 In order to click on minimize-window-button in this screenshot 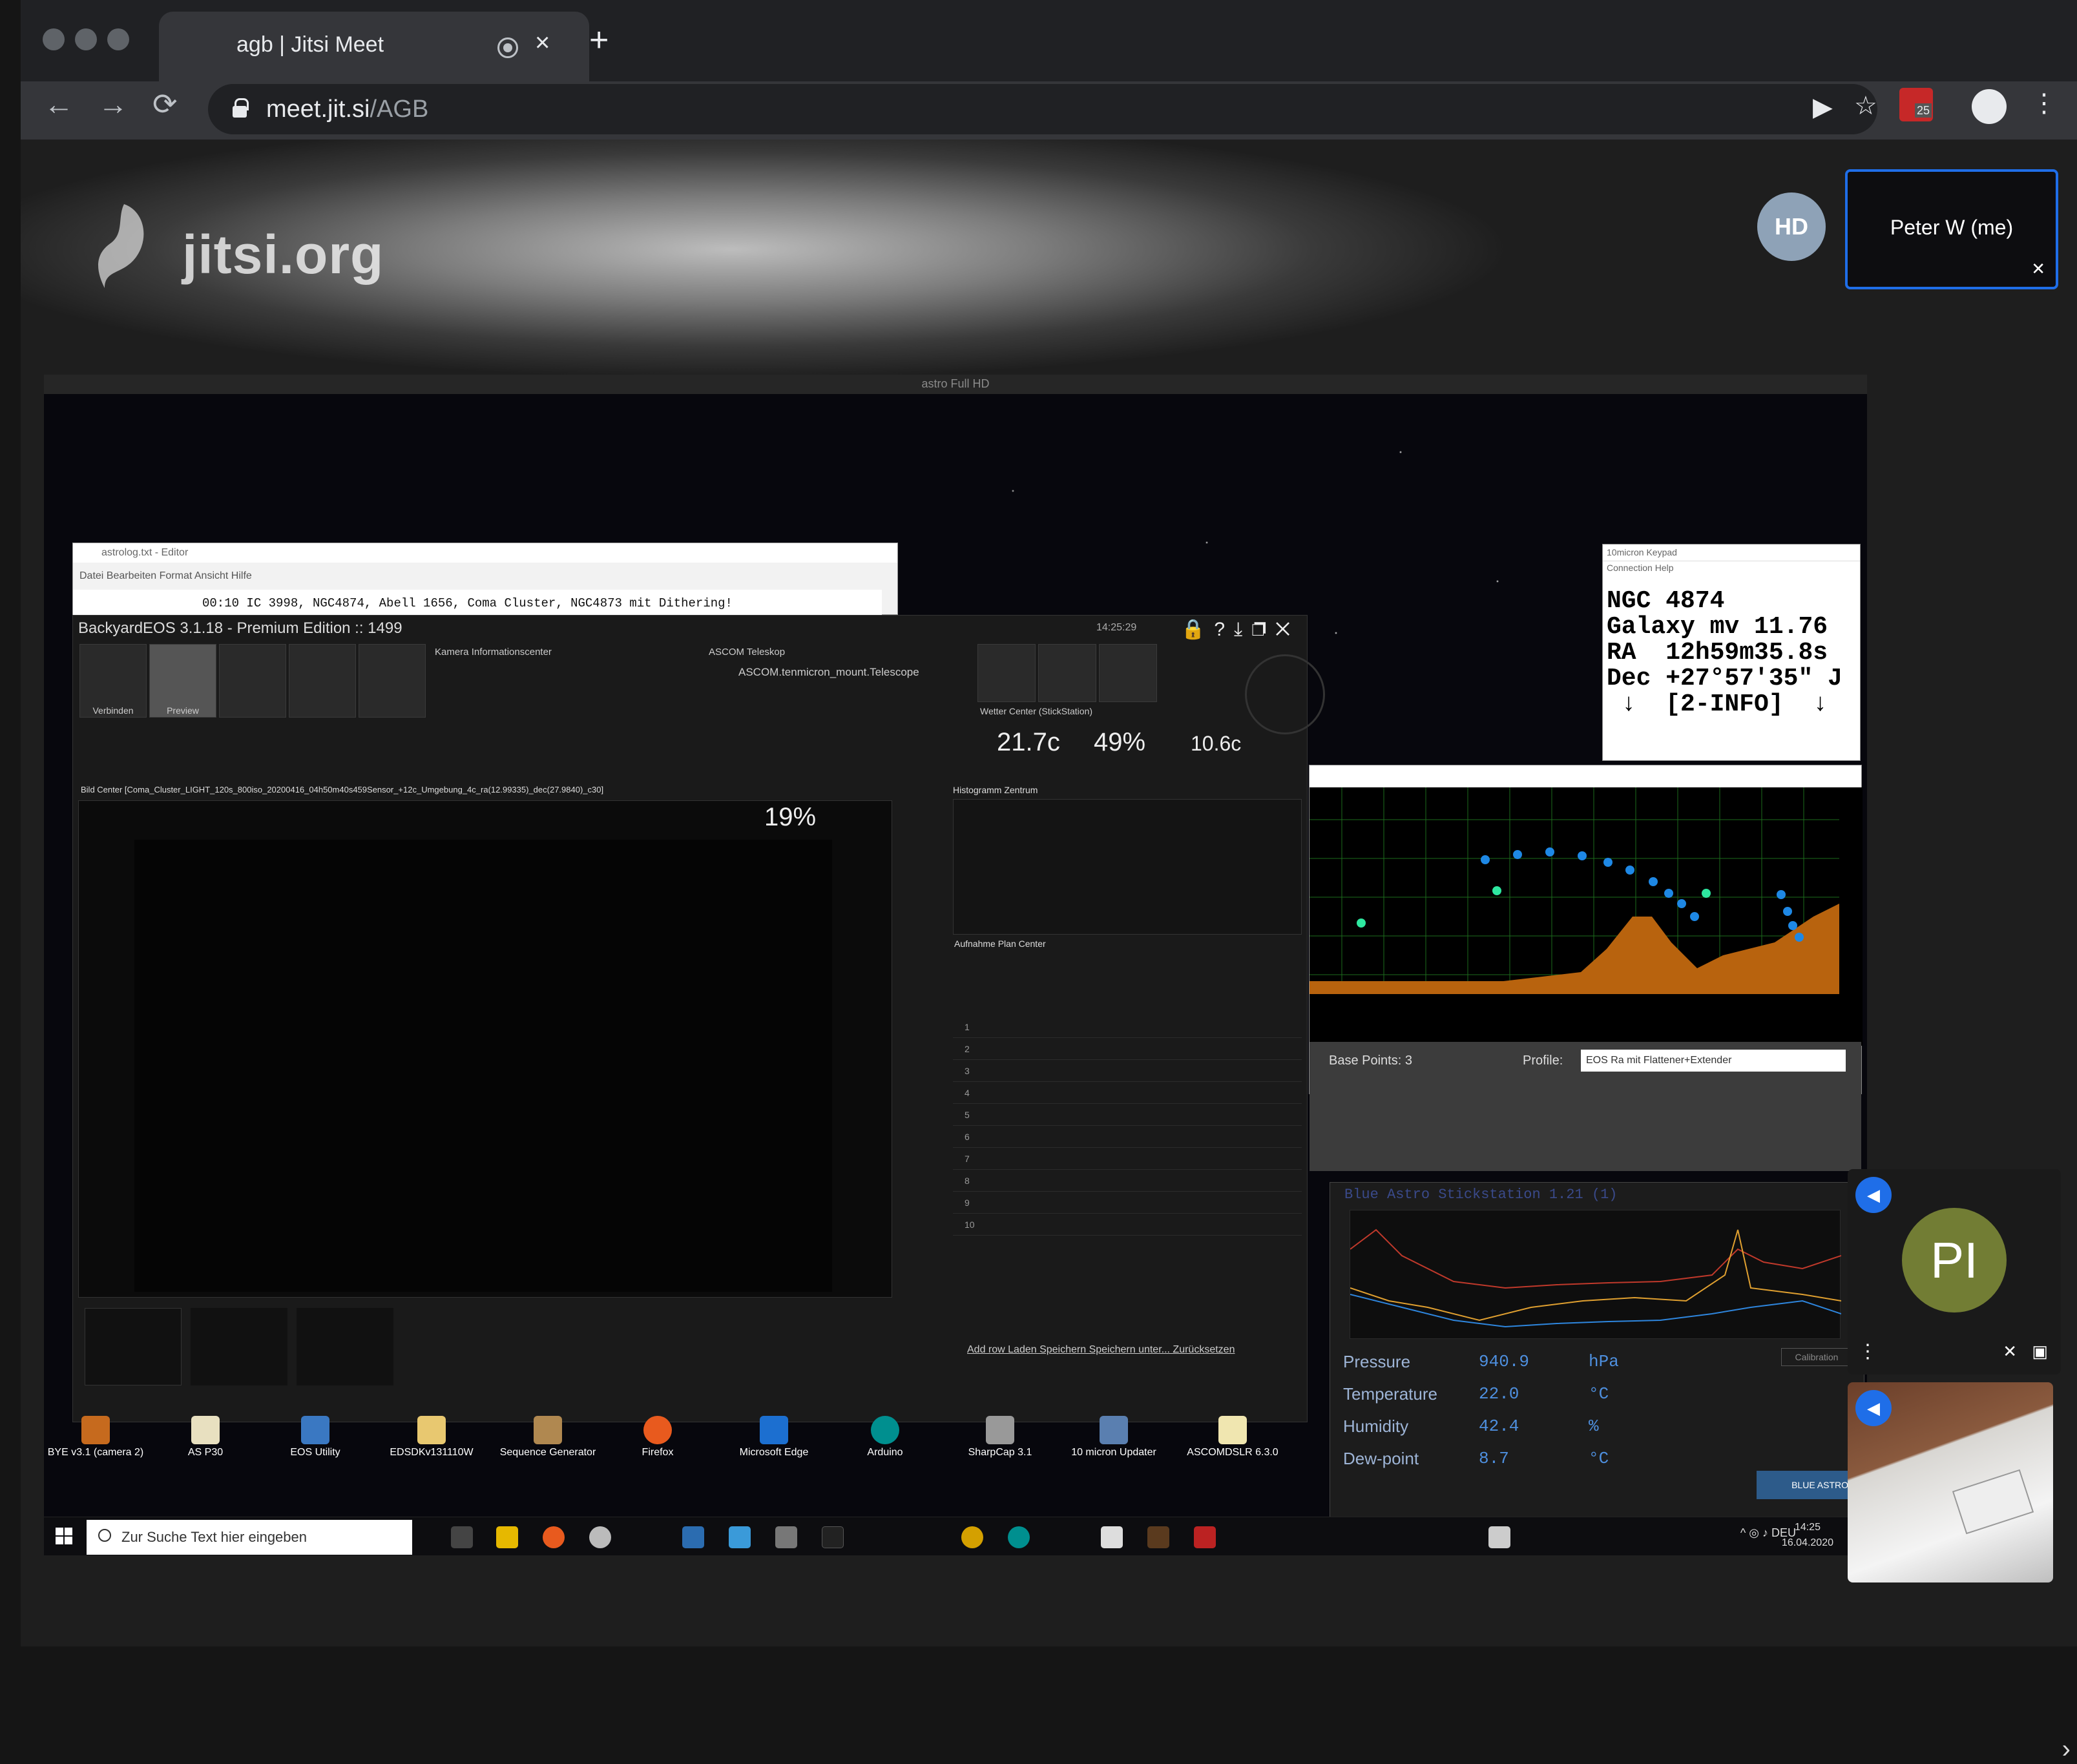, I will do `click(86, 39)`.